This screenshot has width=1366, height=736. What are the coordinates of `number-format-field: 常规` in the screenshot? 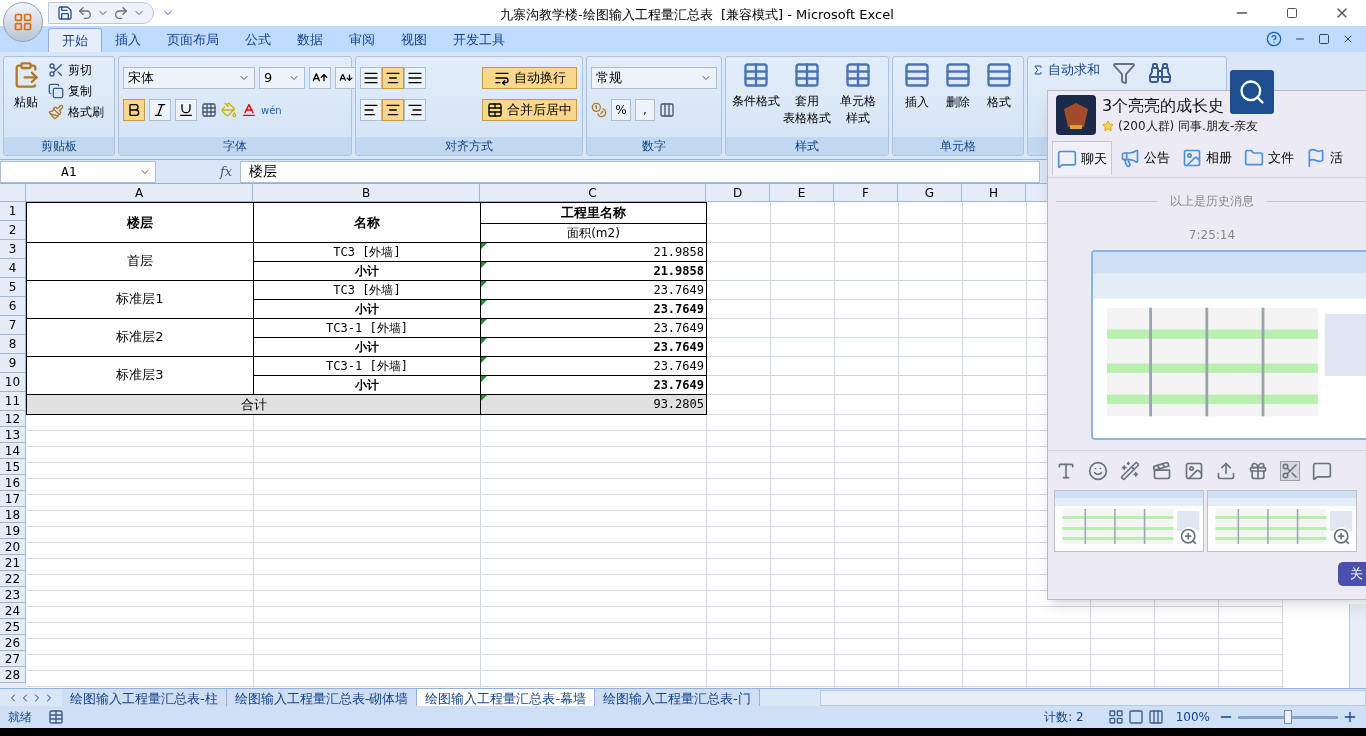 It's located at (654, 78).